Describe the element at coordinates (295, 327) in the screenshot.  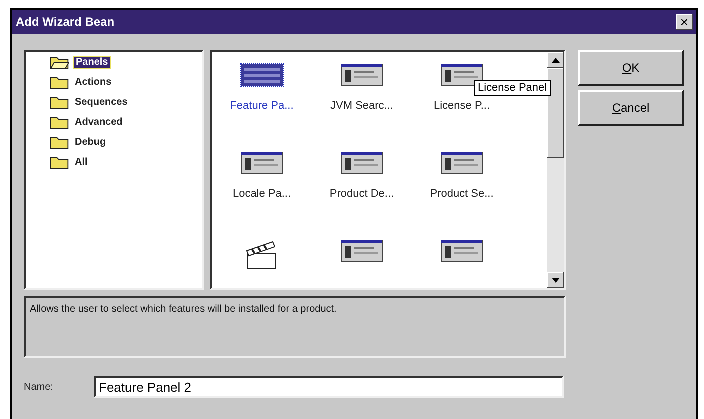
I see `description-text: Allows the user to select which features will be installed for a product.` at that location.